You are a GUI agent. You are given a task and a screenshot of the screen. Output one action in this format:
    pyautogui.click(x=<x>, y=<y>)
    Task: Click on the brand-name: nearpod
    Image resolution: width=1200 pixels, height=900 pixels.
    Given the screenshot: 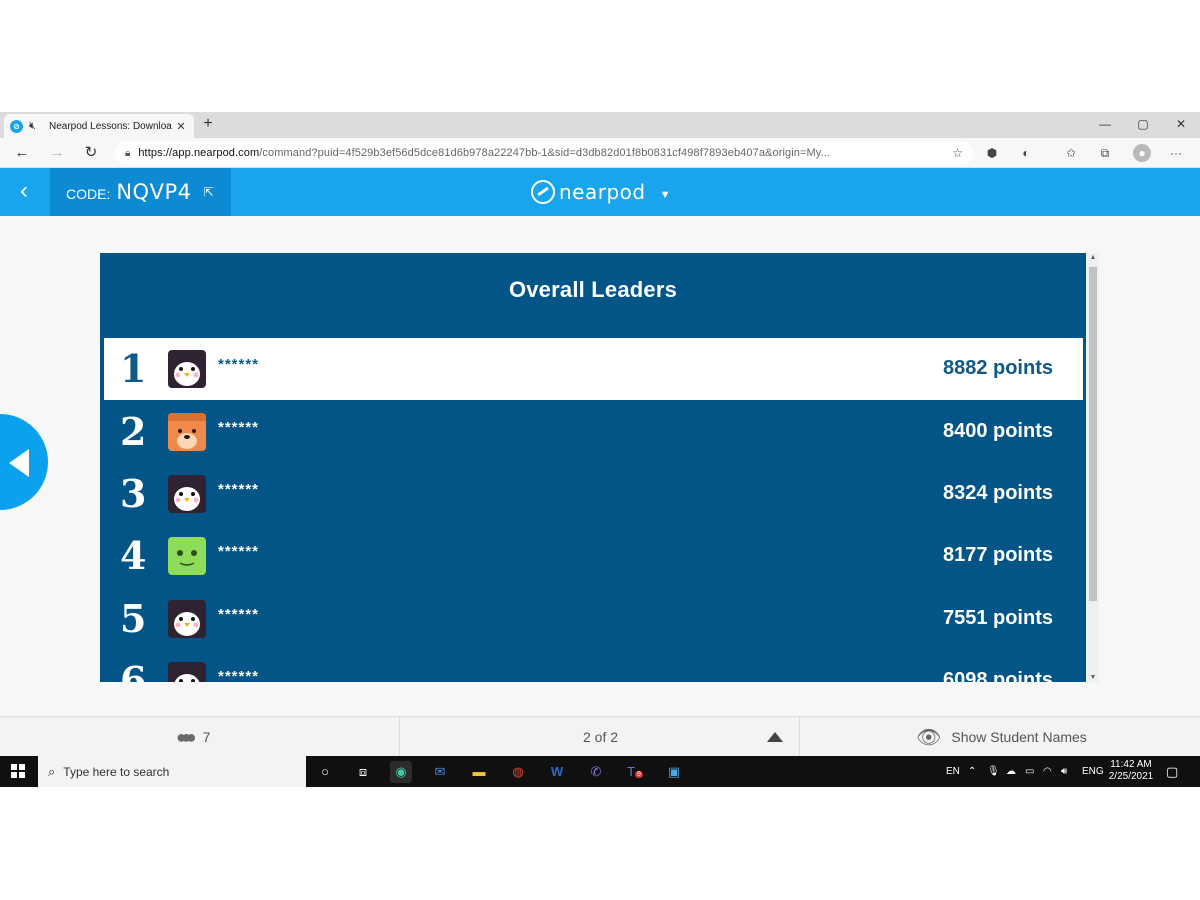 What is the action you would take?
    pyautogui.click(x=602, y=192)
    